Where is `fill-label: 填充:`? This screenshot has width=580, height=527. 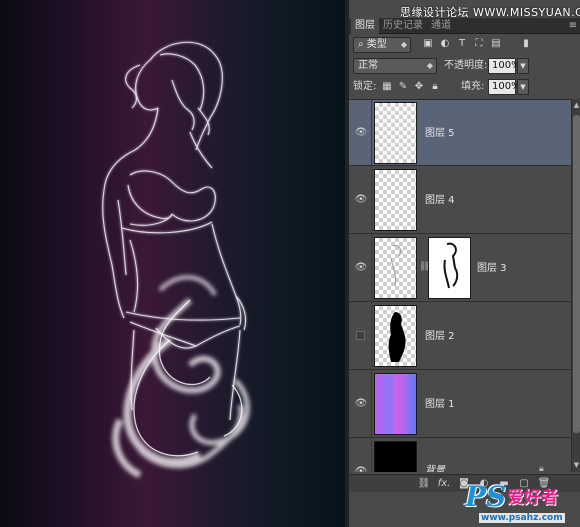 fill-label: 填充: is located at coordinates (473, 86).